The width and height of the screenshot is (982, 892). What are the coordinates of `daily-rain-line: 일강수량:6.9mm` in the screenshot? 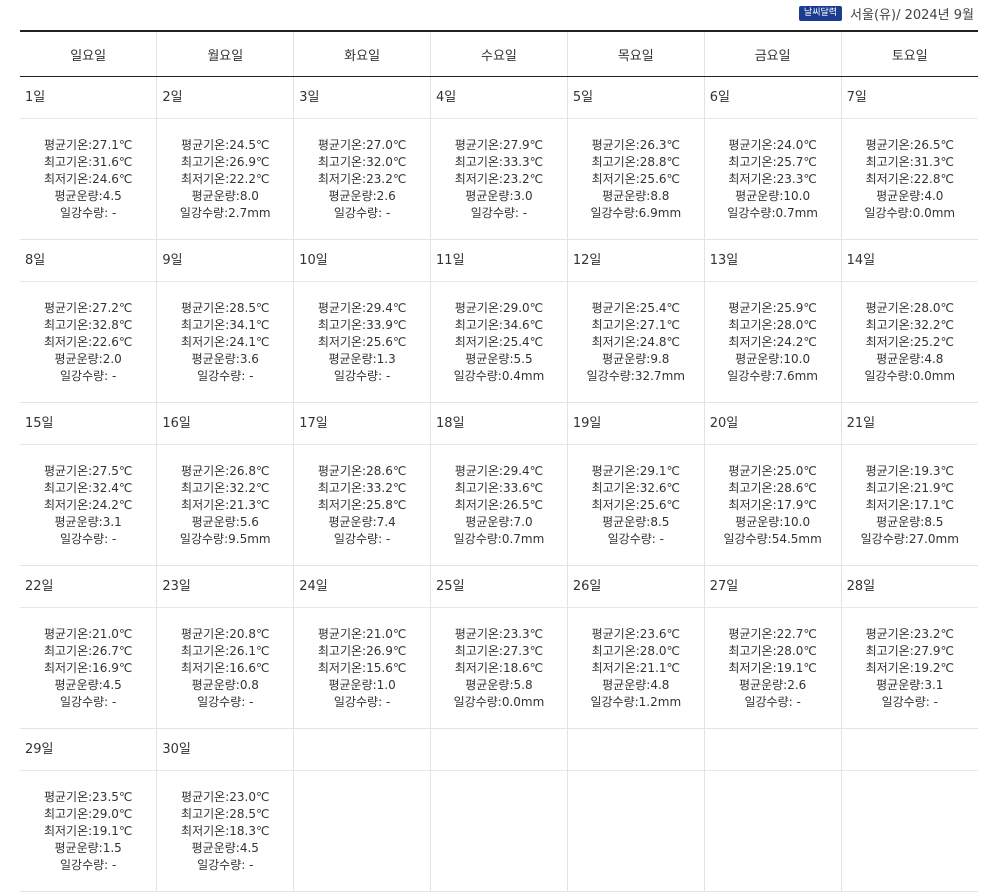 It's located at (635, 213).